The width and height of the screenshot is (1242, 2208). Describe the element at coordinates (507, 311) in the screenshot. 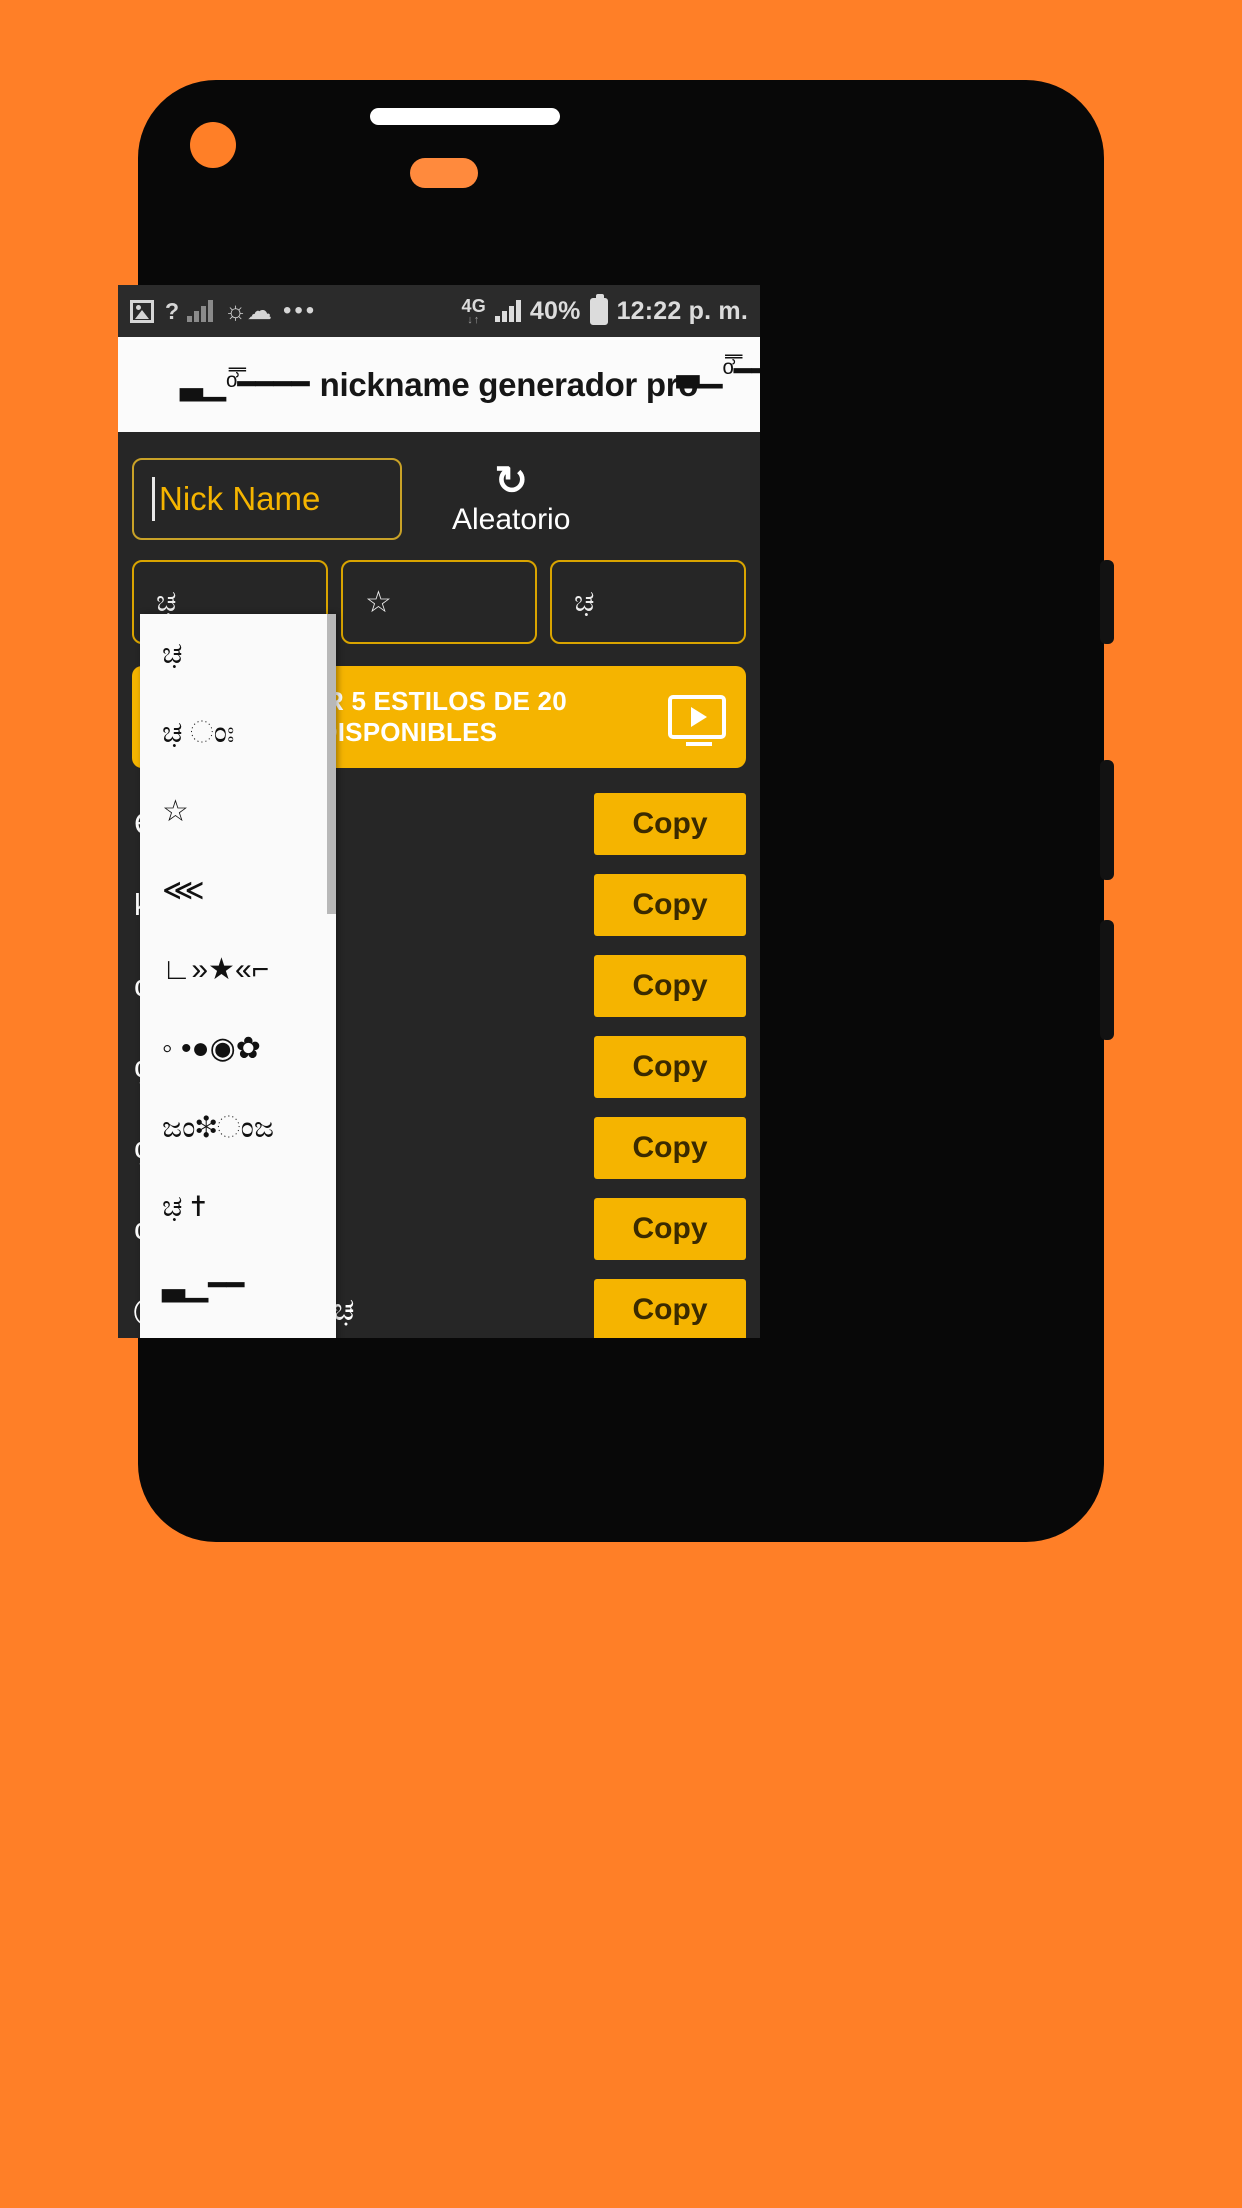

I see `signal-strength-icon` at that location.